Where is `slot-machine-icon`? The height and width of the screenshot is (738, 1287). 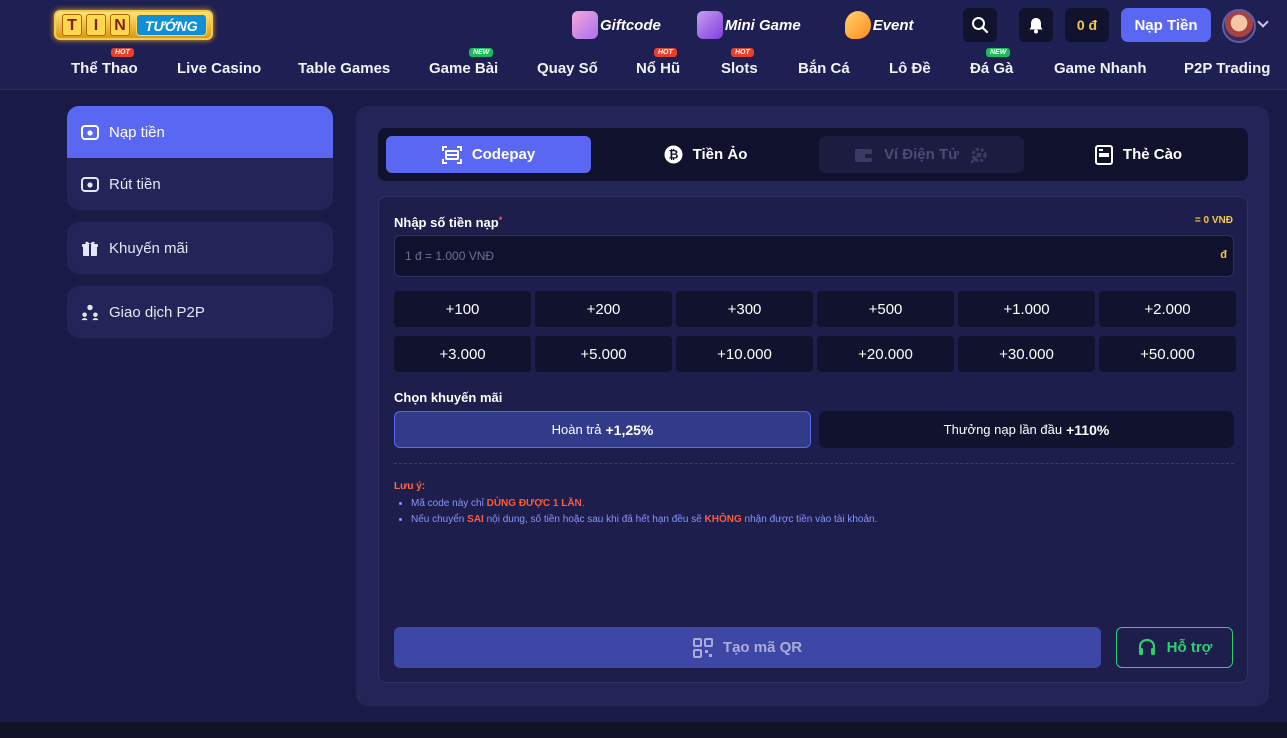 slot-machine-icon is located at coordinates (709, 25).